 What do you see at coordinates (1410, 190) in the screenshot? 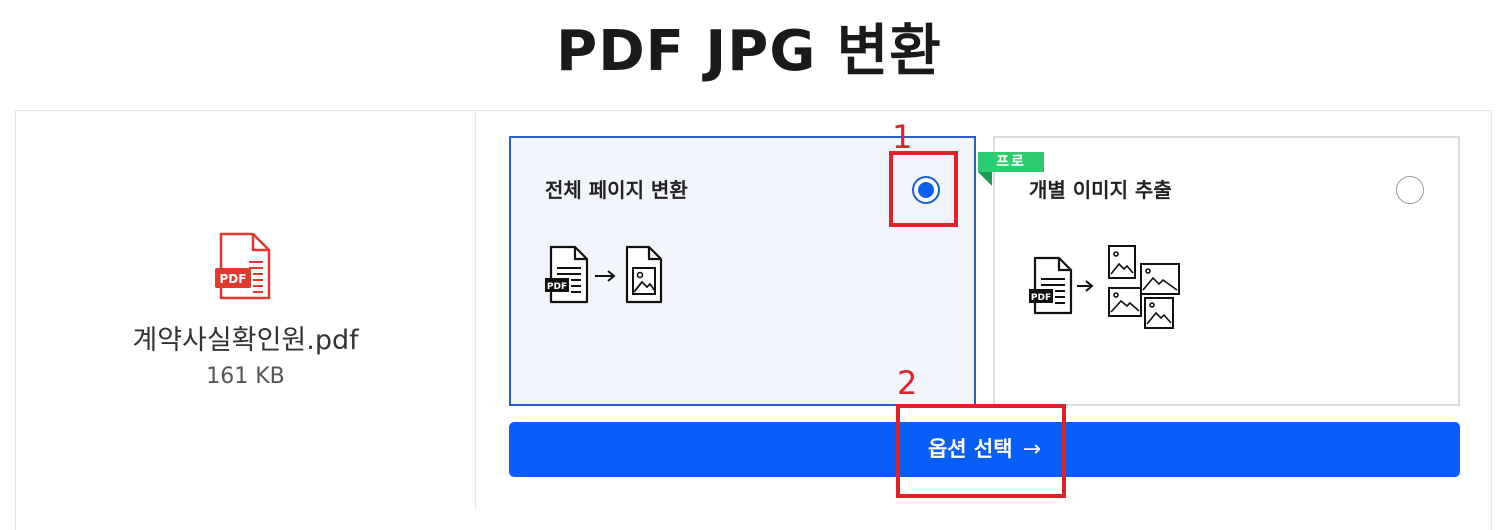
I see `radio-unselected-icon` at bounding box center [1410, 190].